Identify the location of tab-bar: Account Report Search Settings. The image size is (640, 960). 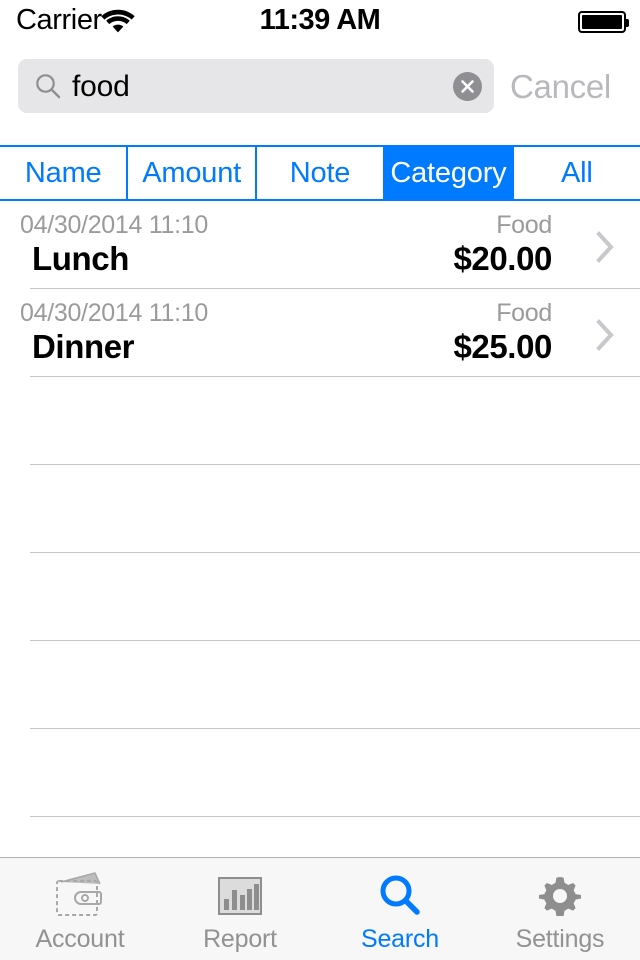
(320, 908).